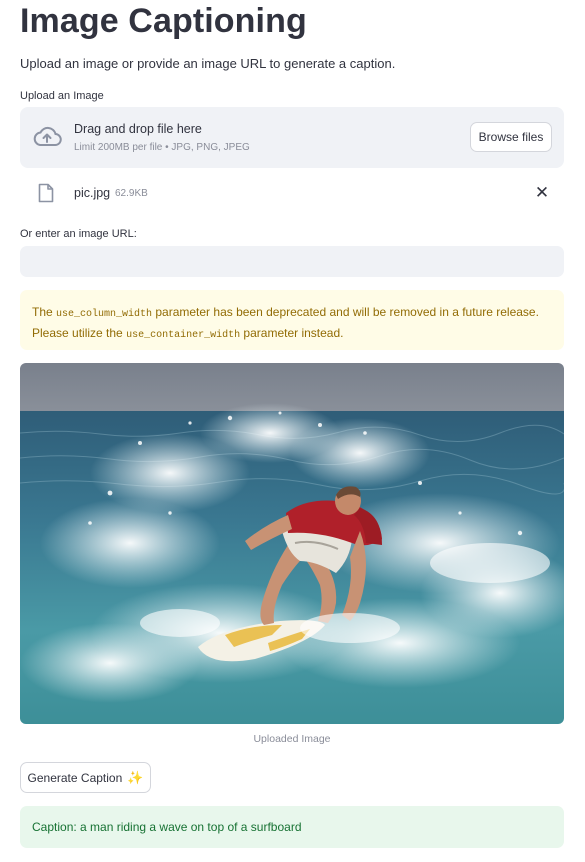  Describe the element at coordinates (46, 193) in the screenshot. I see `file-icon` at that location.